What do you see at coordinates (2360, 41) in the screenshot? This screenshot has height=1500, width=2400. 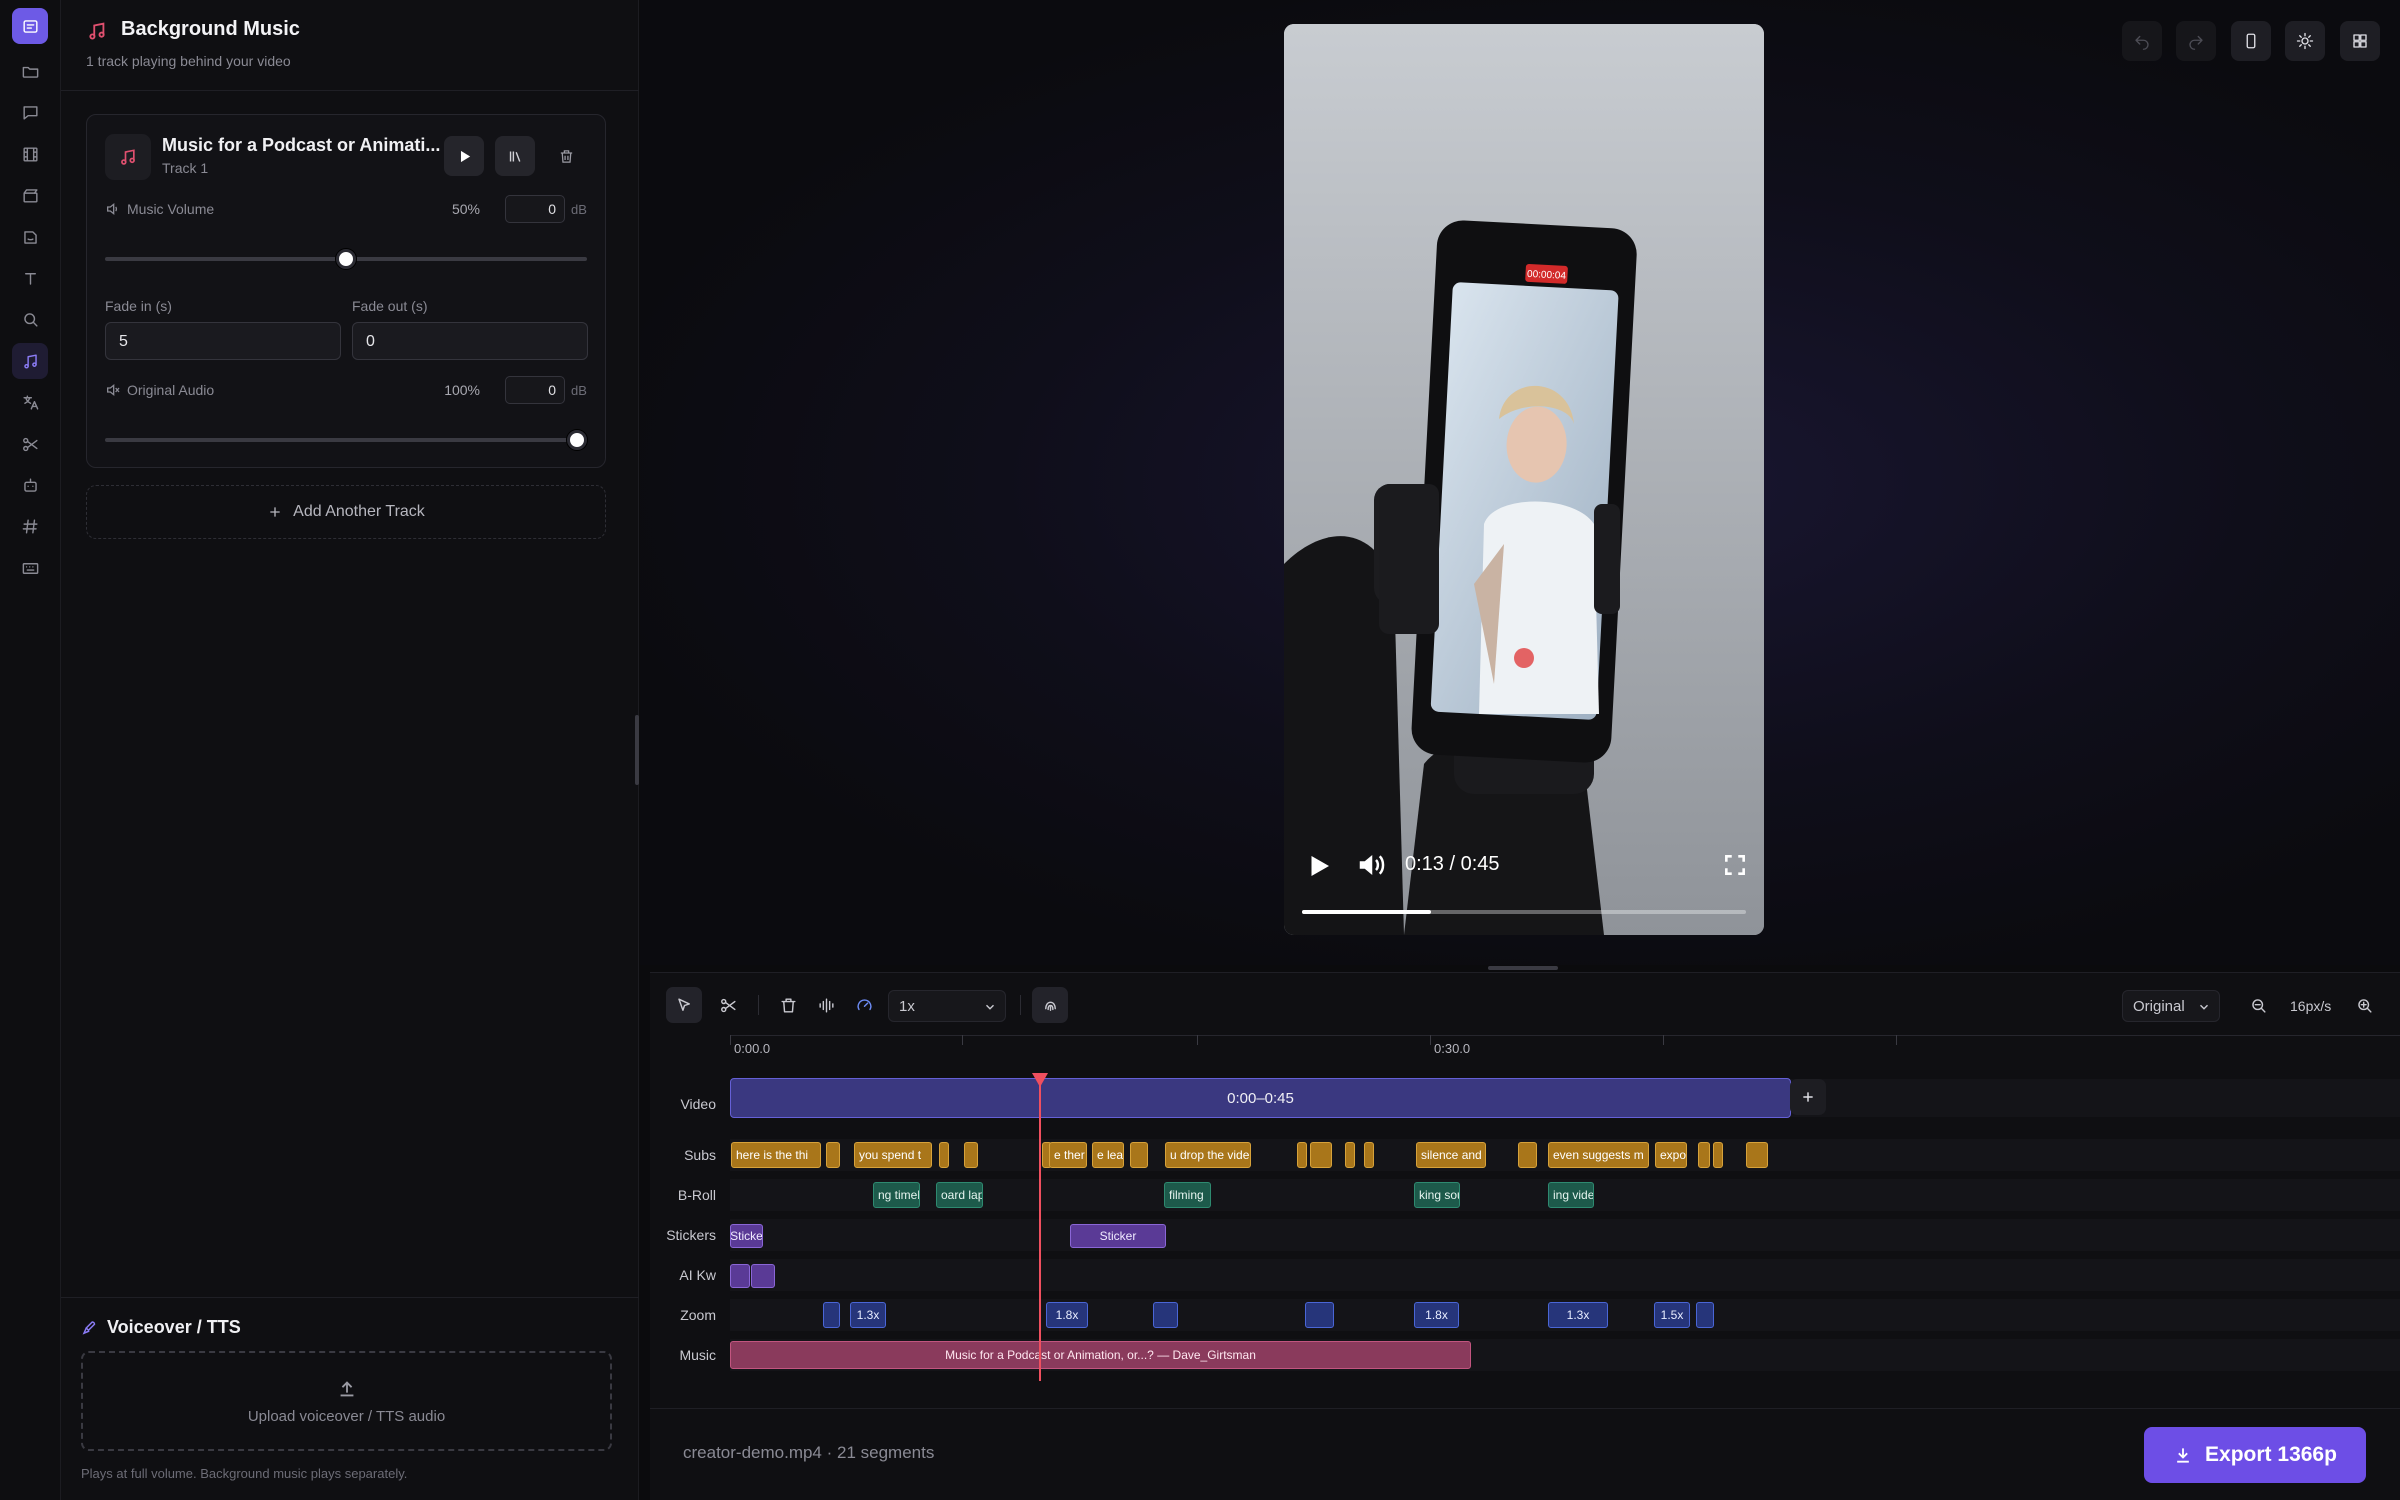 I see `layout-button` at bounding box center [2360, 41].